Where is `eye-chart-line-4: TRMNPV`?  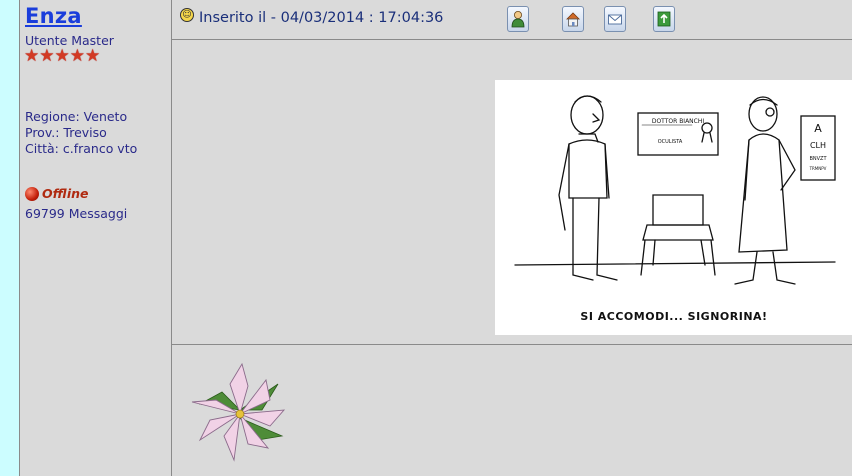
eye-chart-line-4: TRMNPV is located at coordinates (818, 168).